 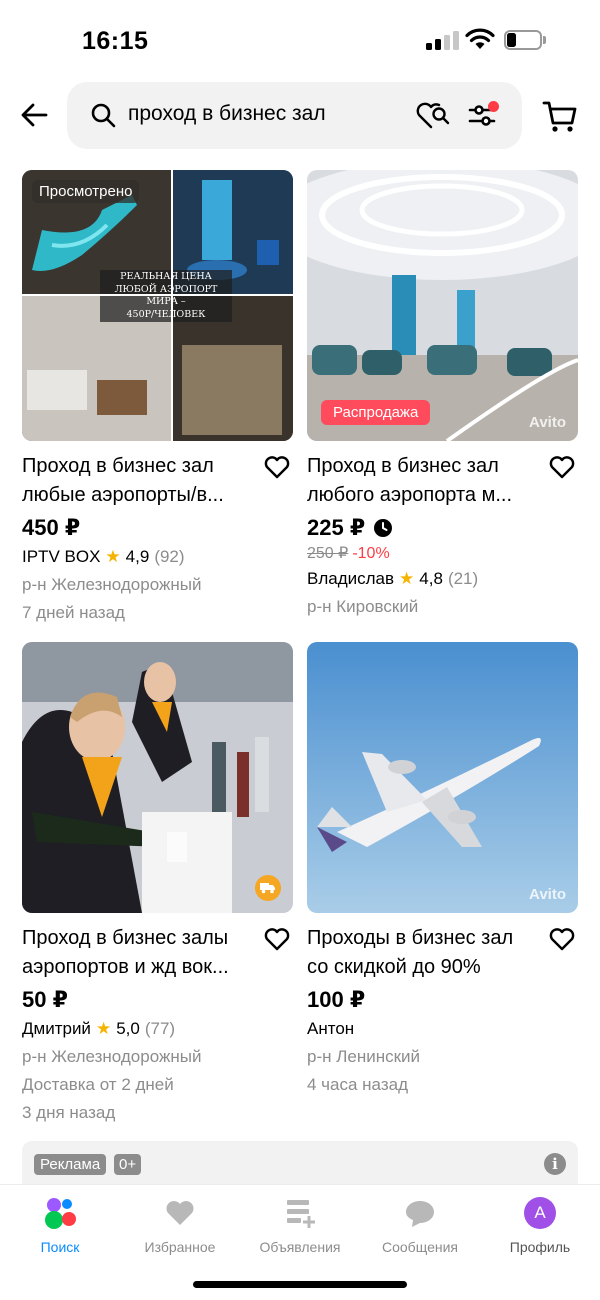 What do you see at coordinates (300, 1284) in the screenshot?
I see `home-indicator` at bounding box center [300, 1284].